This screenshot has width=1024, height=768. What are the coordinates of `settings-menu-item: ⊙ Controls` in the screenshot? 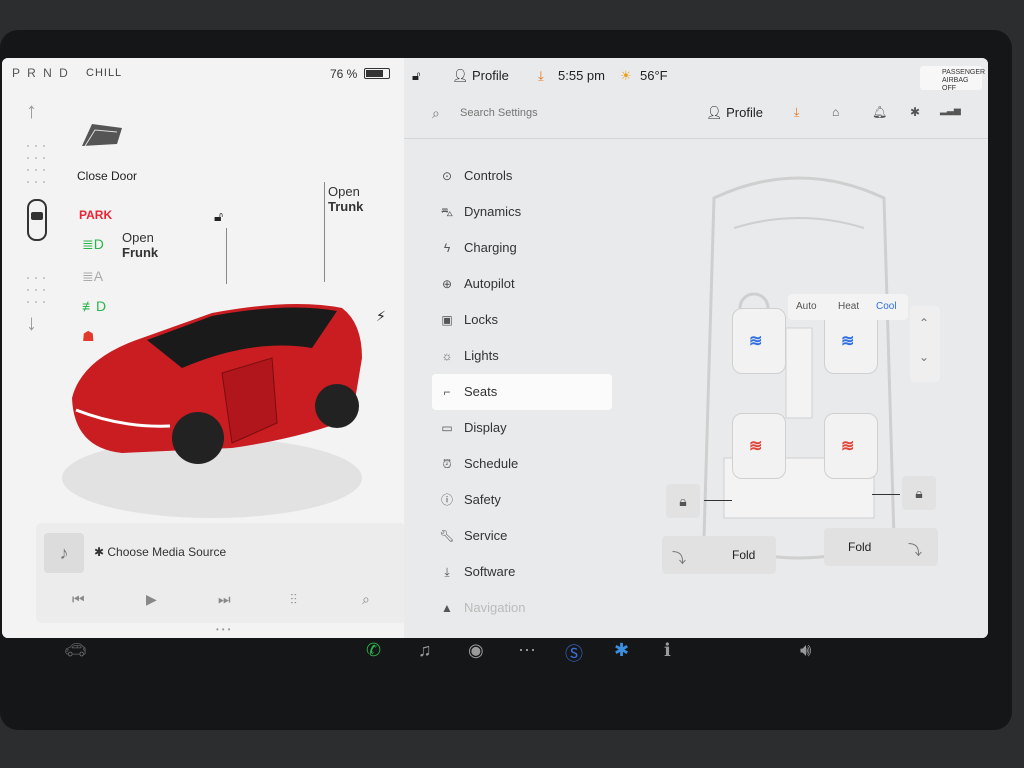 It's located at (522, 176).